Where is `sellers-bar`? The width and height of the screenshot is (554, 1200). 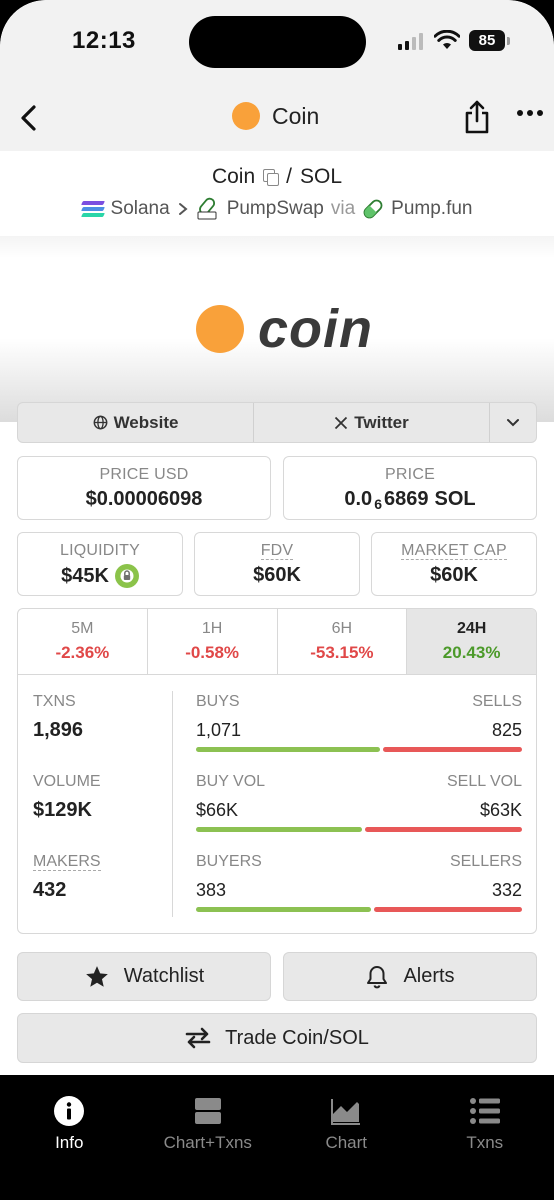 sellers-bar is located at coordinates (447, 909).